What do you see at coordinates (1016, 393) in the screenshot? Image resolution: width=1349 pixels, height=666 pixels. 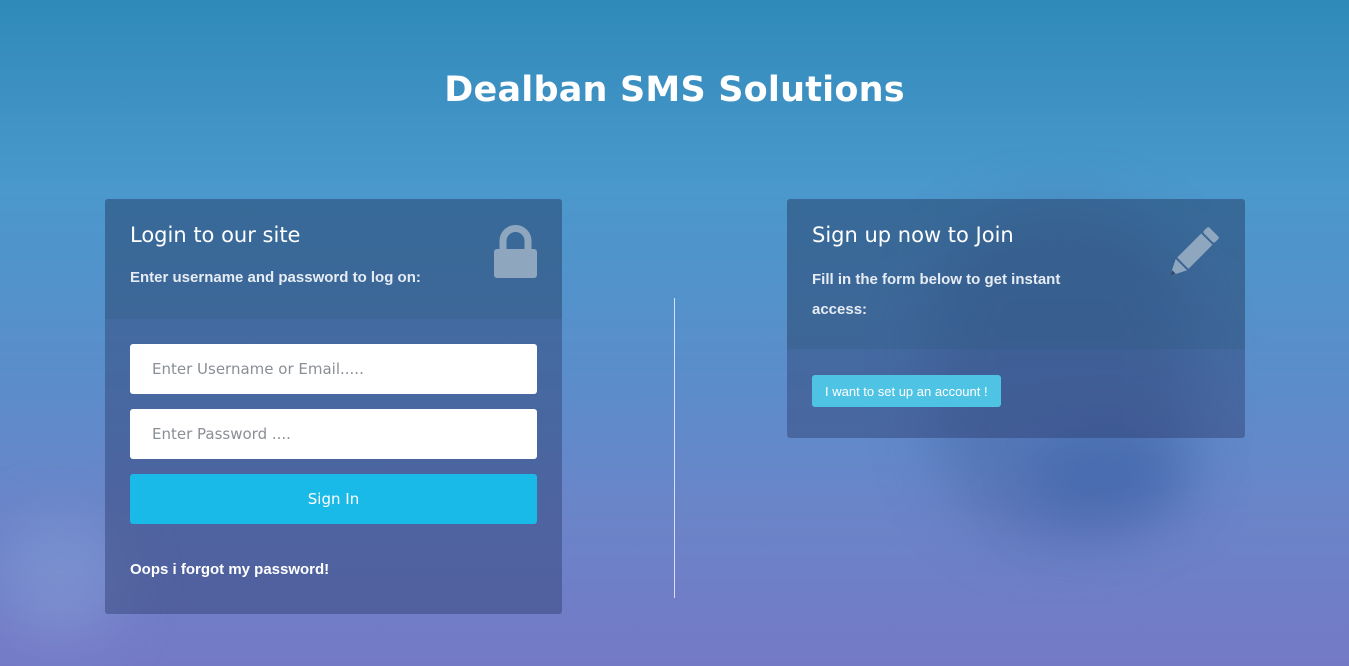 I see `signup-action: I want to set up an account !` at bounding box center [1016, 393].